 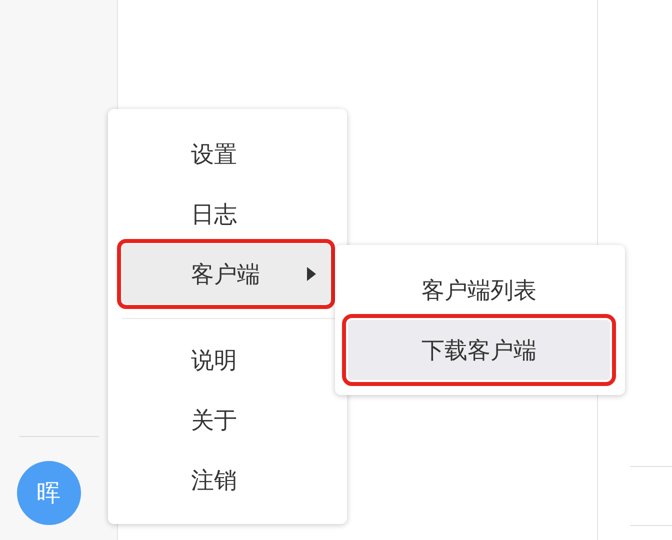 I want to click on menu-item: 下载客户端, so click(x=479, y=350).